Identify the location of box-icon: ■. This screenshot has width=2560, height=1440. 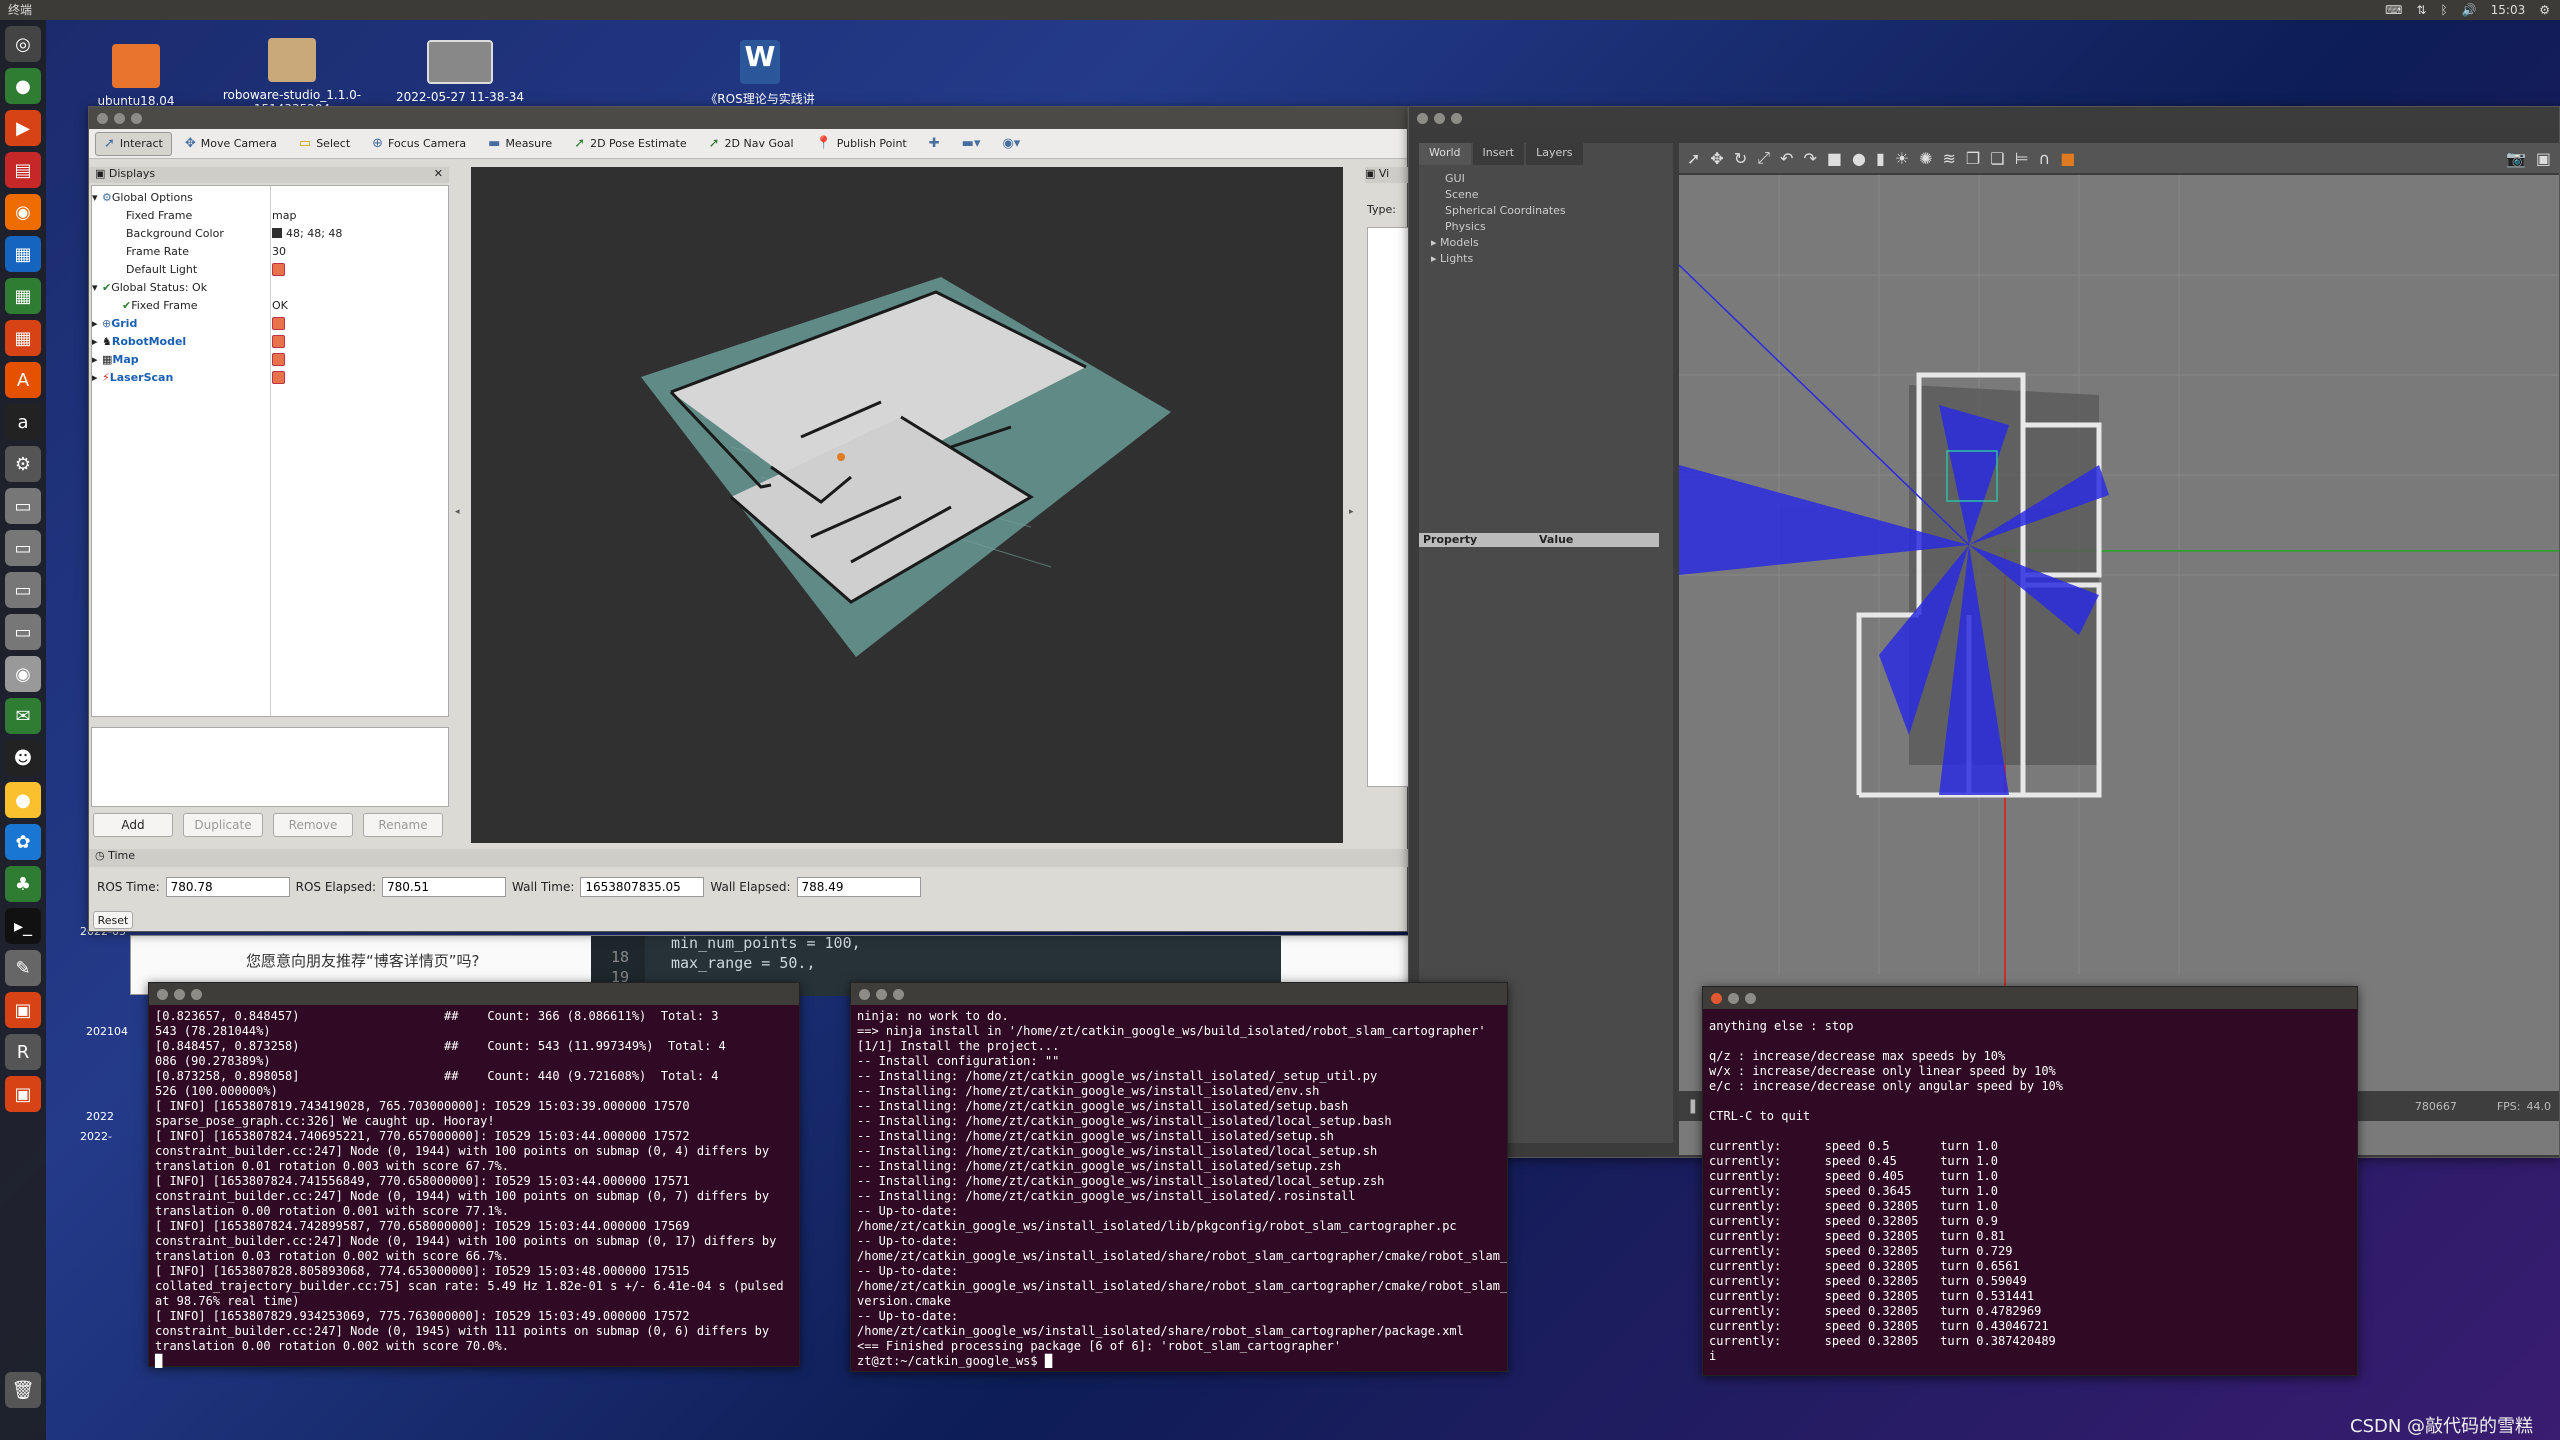
(1834, 158).